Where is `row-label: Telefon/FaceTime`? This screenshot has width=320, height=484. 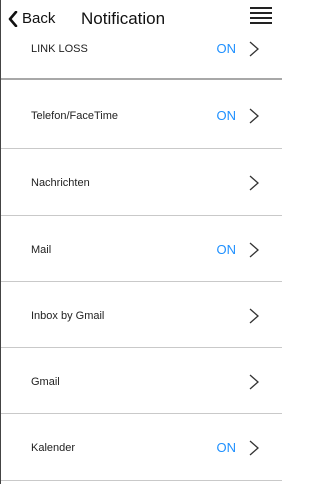 row-label: Telefon/FaceTime is located at coordinates (75, 116).